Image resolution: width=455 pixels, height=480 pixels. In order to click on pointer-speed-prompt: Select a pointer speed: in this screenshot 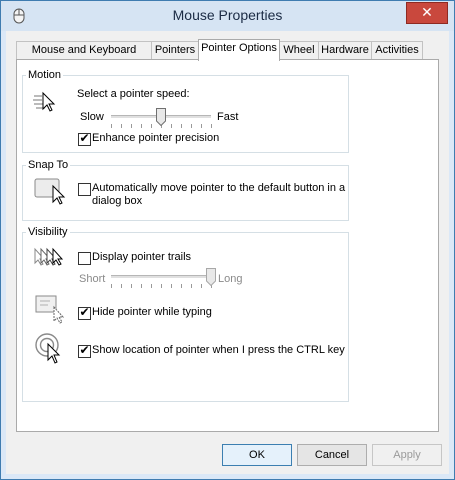, I will do `click(133, 94)`.